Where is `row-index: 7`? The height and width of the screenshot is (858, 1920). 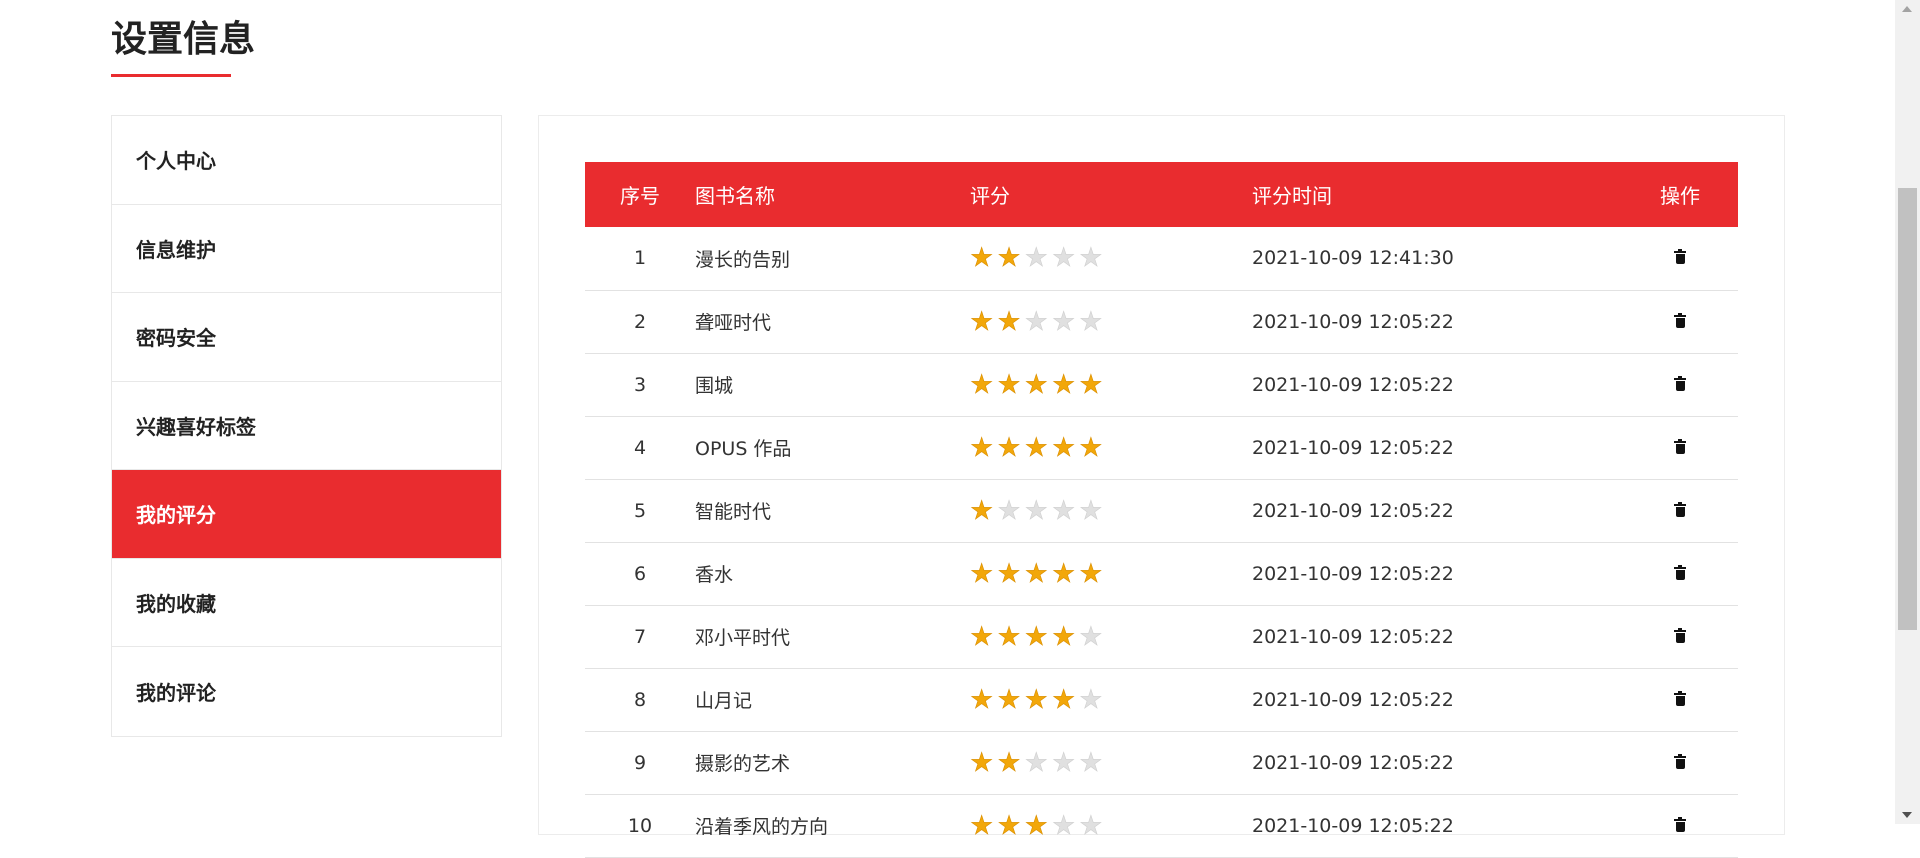
row-index: 7 is located at coordinates (640, 637).